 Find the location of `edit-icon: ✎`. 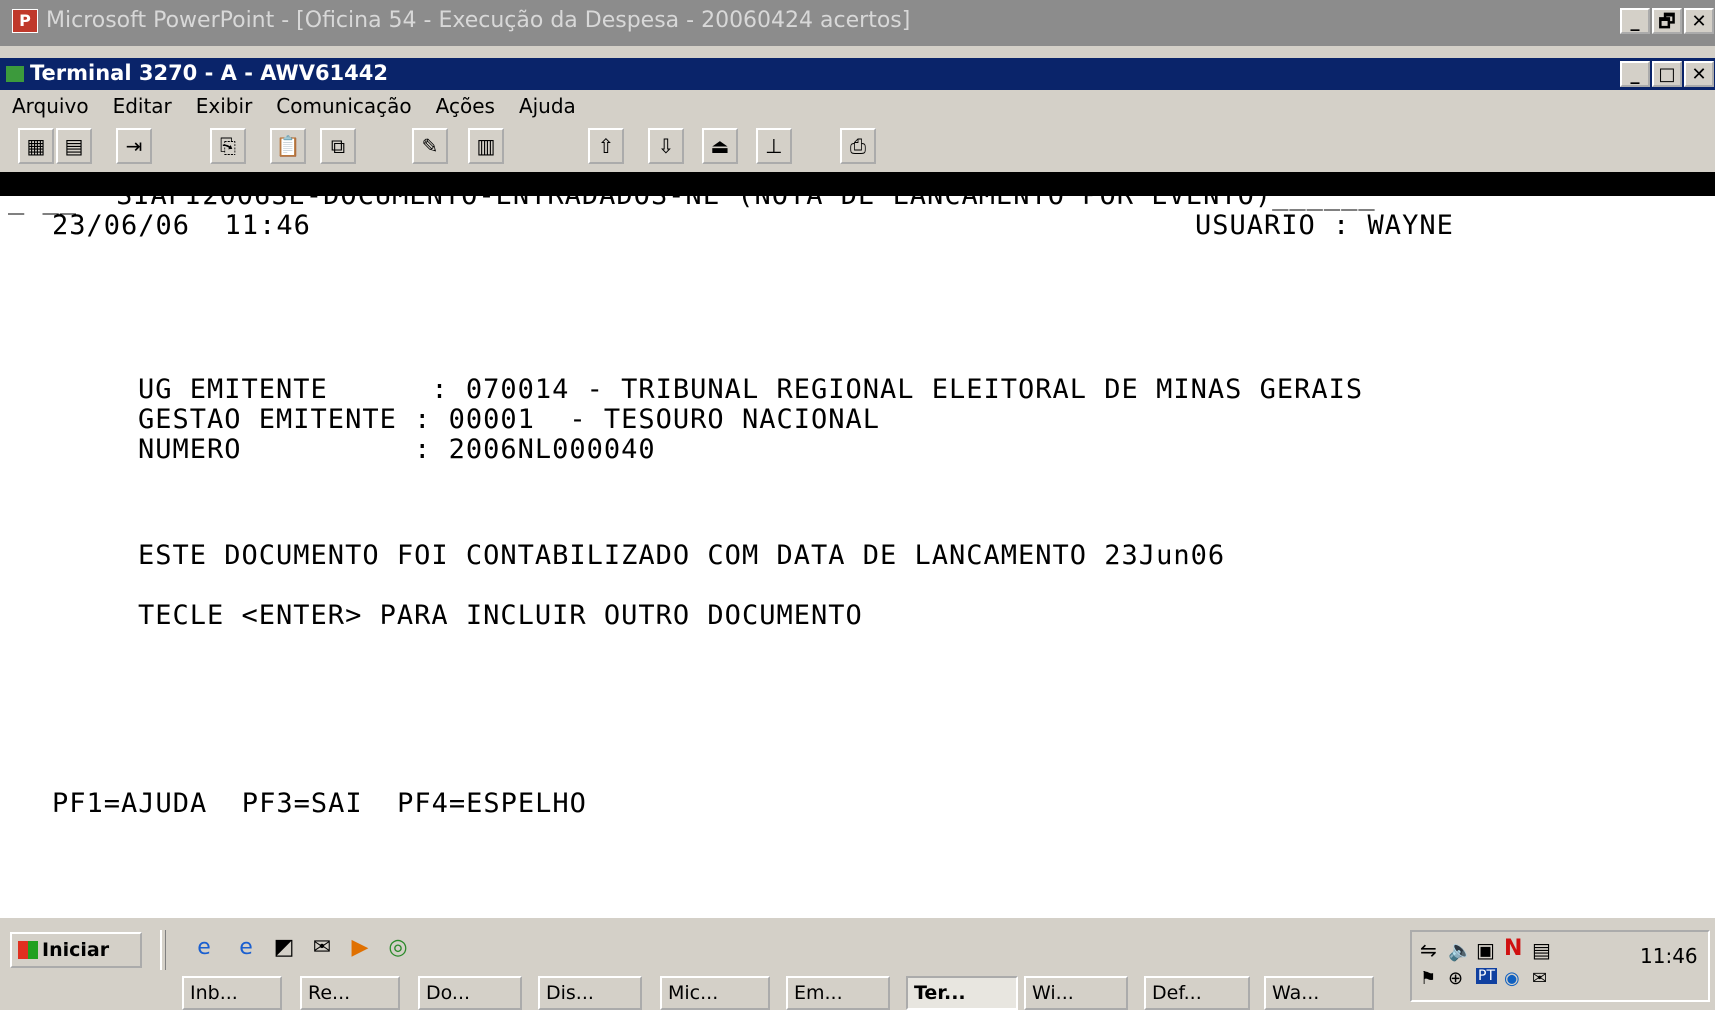

edit-icon: ✎ is located at coordinates (430, 146).